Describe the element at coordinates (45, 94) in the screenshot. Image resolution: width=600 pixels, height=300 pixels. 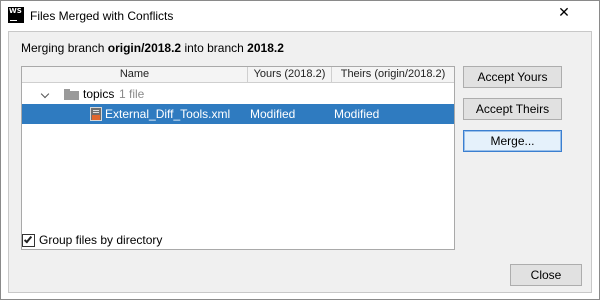
I see `chevron-down-icon` at that location.